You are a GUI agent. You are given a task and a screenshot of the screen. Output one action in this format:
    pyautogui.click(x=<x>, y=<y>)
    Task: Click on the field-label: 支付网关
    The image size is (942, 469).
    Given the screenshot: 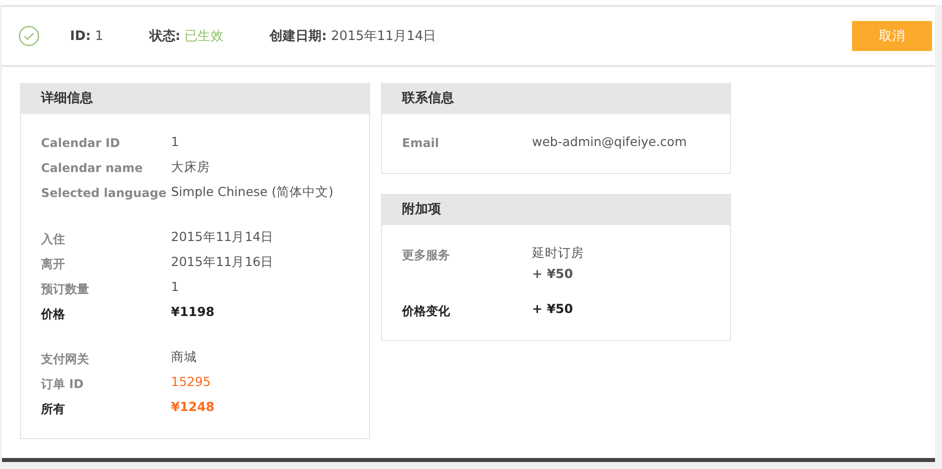 What is the action you would take?
    pyautogui.click(x=65, y=359)
    